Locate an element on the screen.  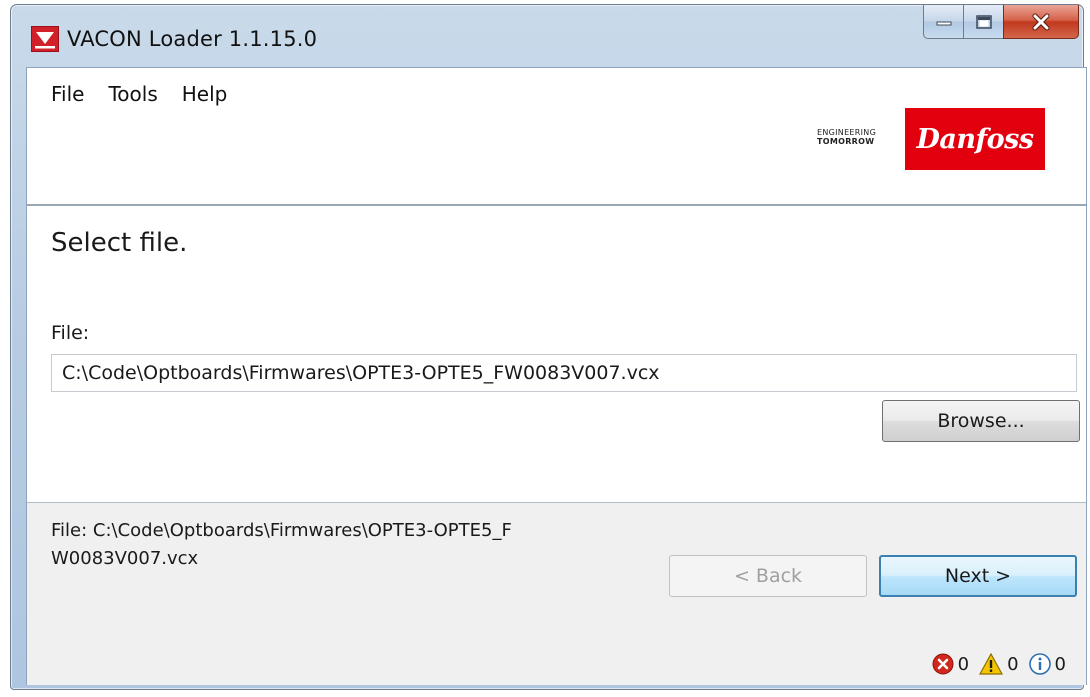
tagline-line1: ENGINEERING is located at coordinates (847, 132).